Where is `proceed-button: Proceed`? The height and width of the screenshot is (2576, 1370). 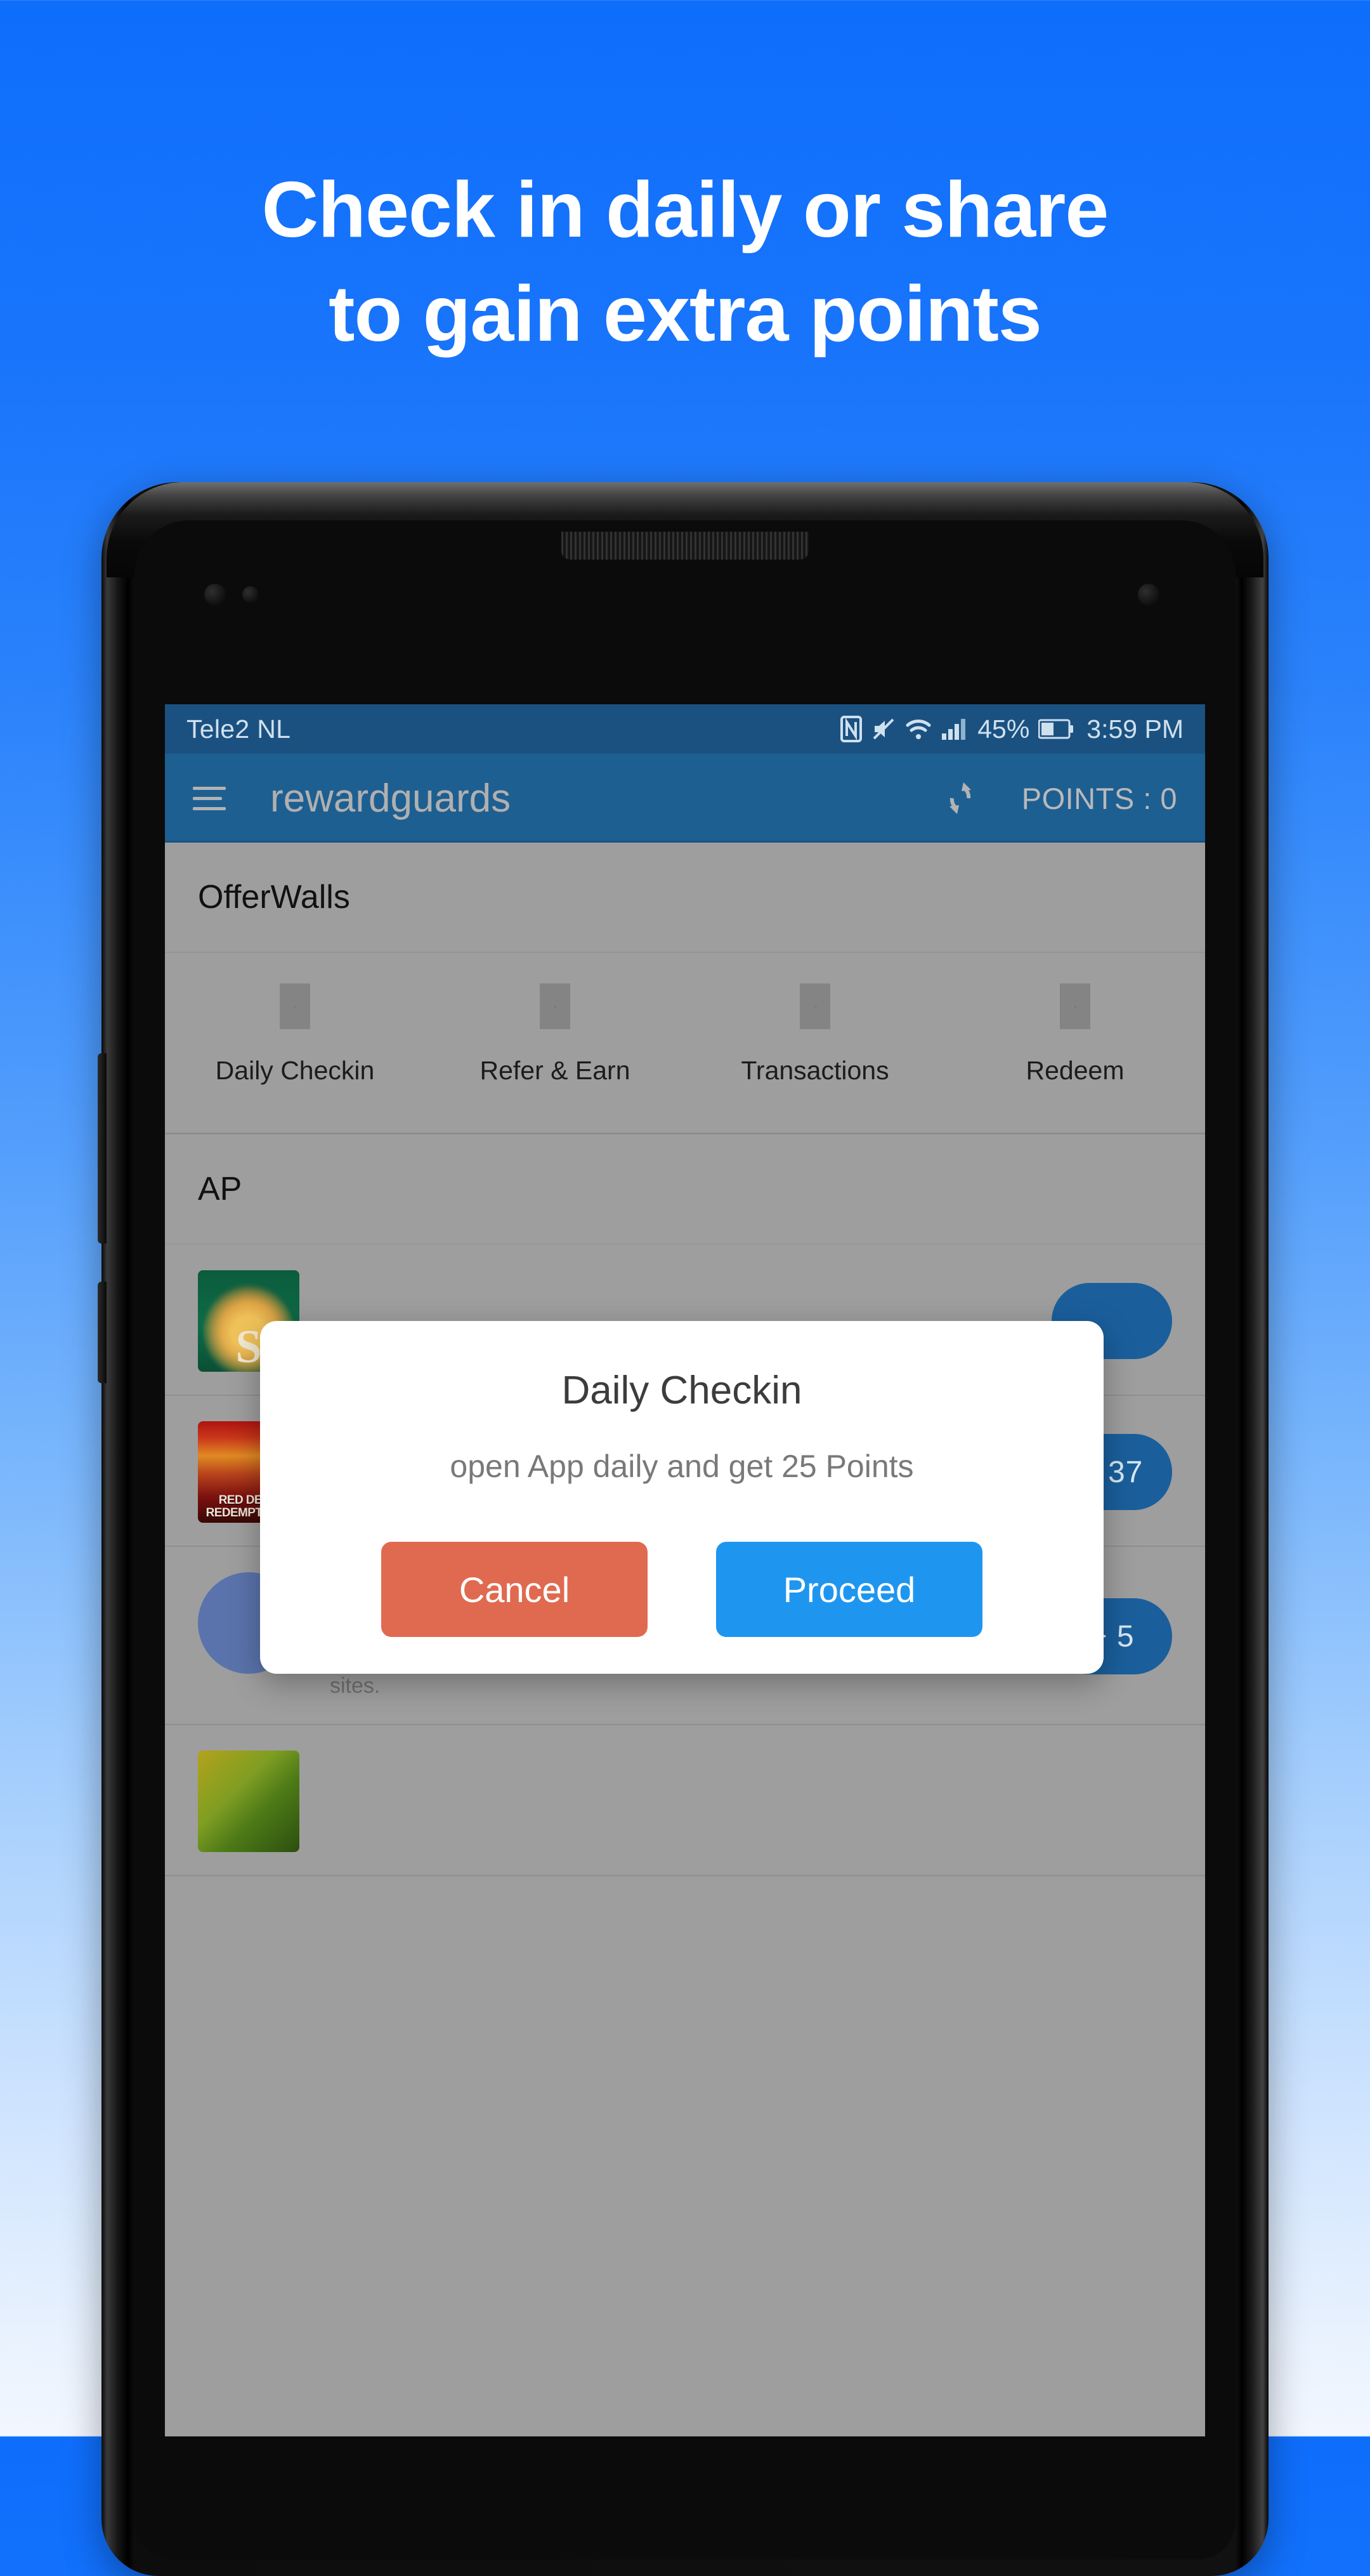
proceed-button: Proceed is located at coordinates (849, 1589).